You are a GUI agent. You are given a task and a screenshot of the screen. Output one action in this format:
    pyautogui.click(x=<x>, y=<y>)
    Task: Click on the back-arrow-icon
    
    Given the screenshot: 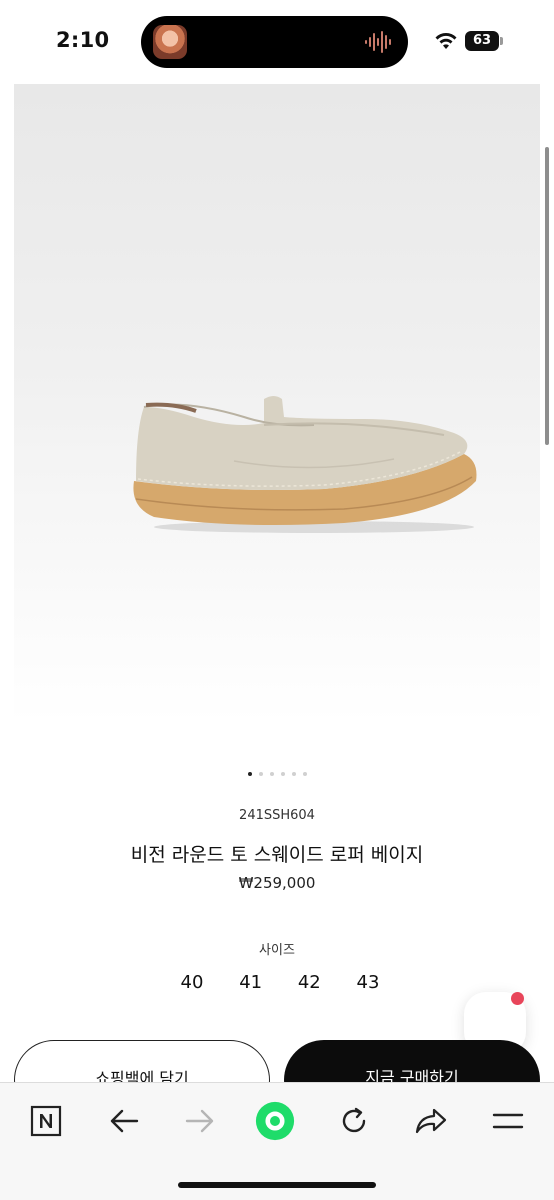 What is the action you would take?
    pyautogui.click(x=124, y=1121)
    